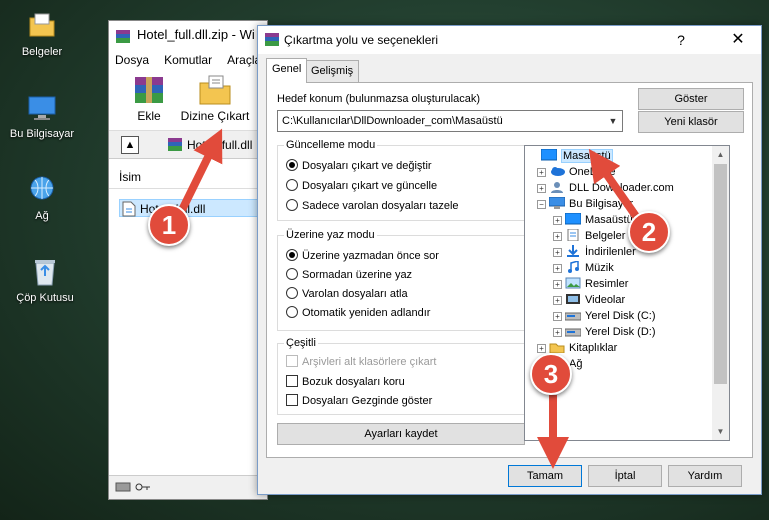 Image resolution: width=769 pixels, height=520 pixels. I want to click on extract-to-button: Dizine Çıkart, so click(215, 98).